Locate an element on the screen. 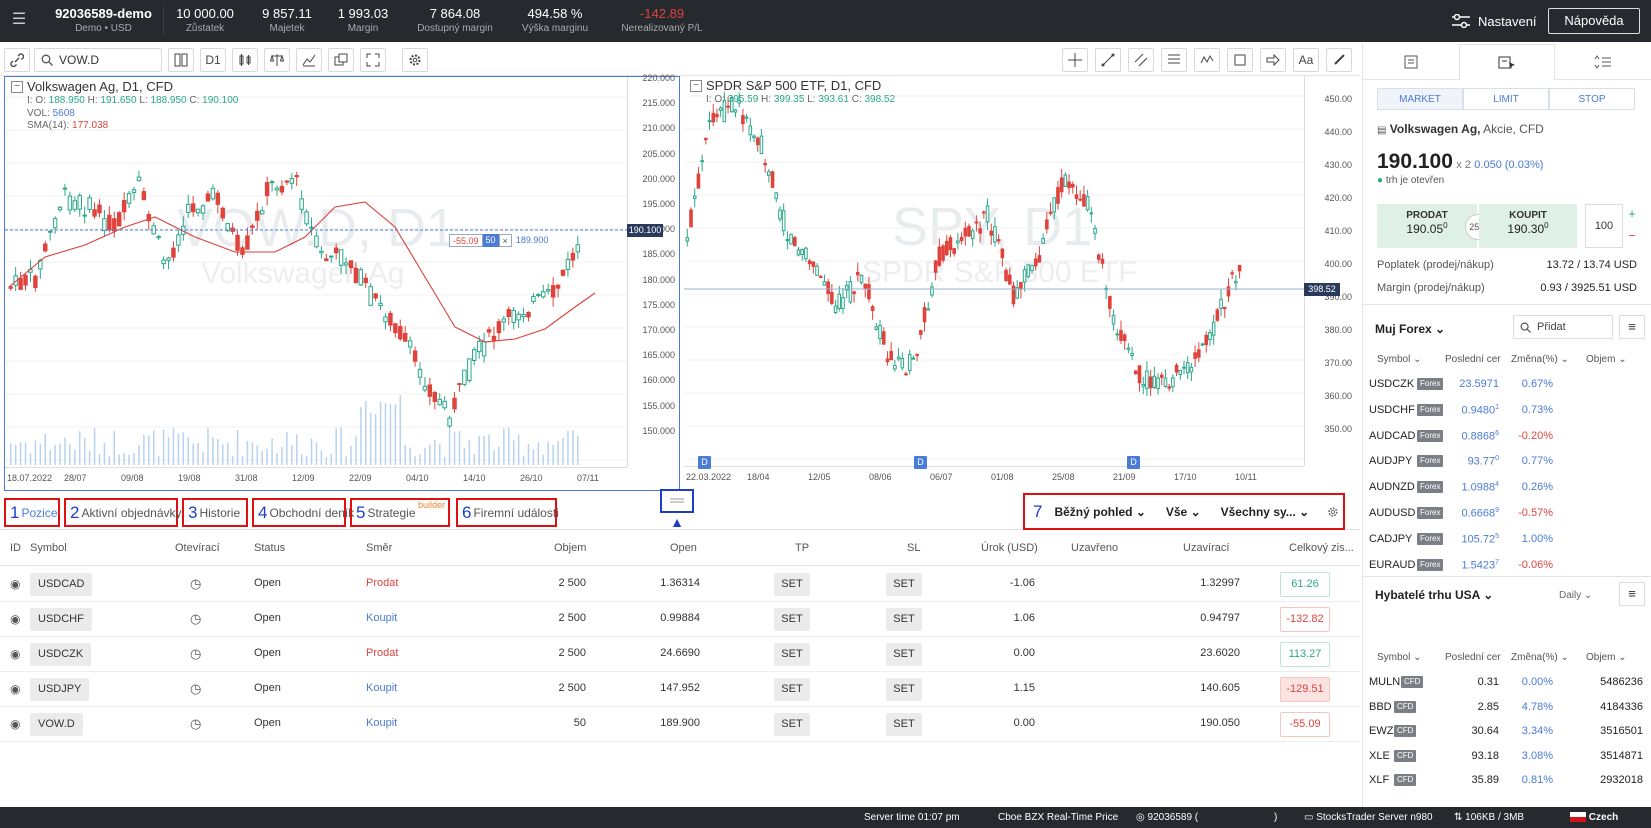 This screenshot has width=1651, height=828. watchlist-row: AUDUSD Forex 0.66689 -0.57% is located at coordinates (1509, 513).